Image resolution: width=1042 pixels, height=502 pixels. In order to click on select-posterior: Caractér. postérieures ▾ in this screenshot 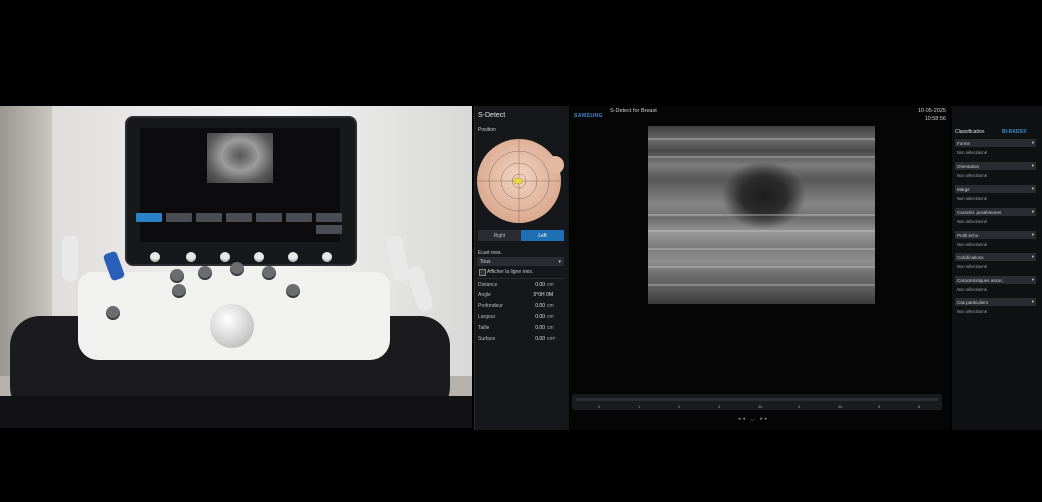, I will do `click(995, 212)`.